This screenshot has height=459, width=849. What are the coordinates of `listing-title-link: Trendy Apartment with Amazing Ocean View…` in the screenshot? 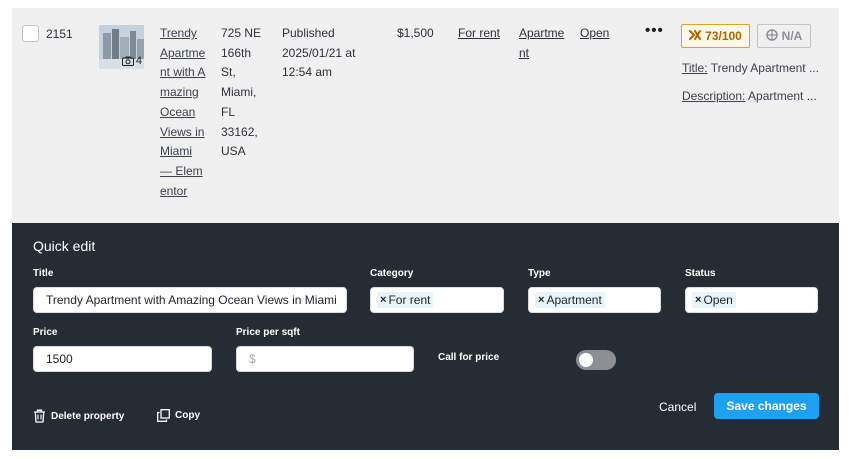 It's located at (183, 112).